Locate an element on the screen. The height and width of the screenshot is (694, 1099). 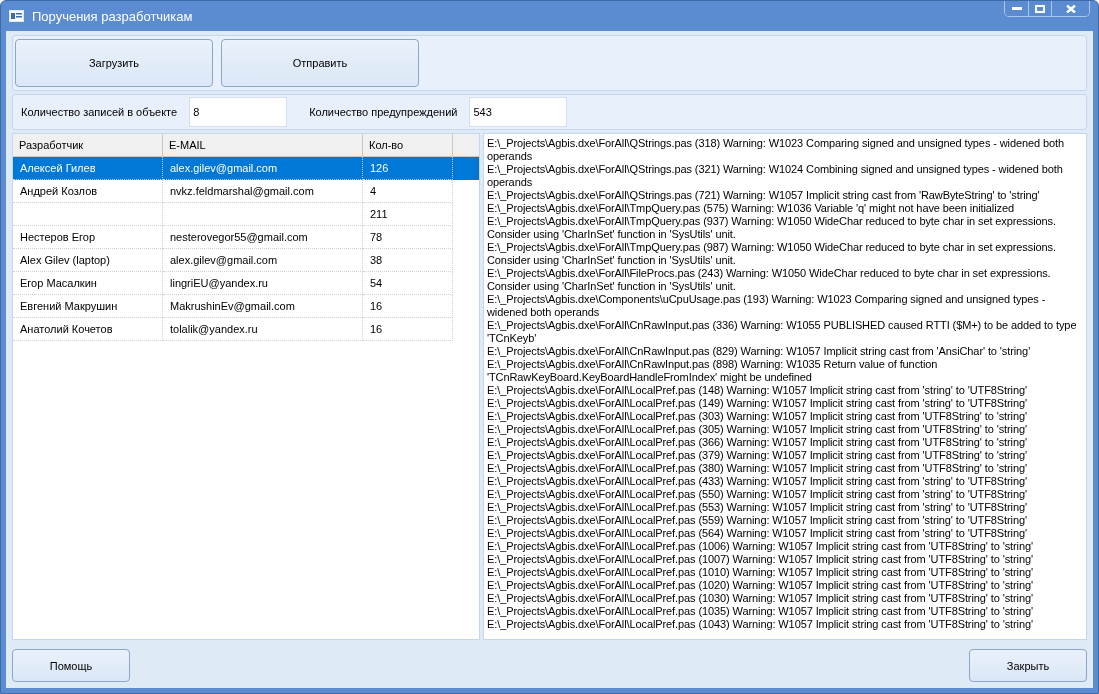
close-button is located at coordinates (1070, 8).